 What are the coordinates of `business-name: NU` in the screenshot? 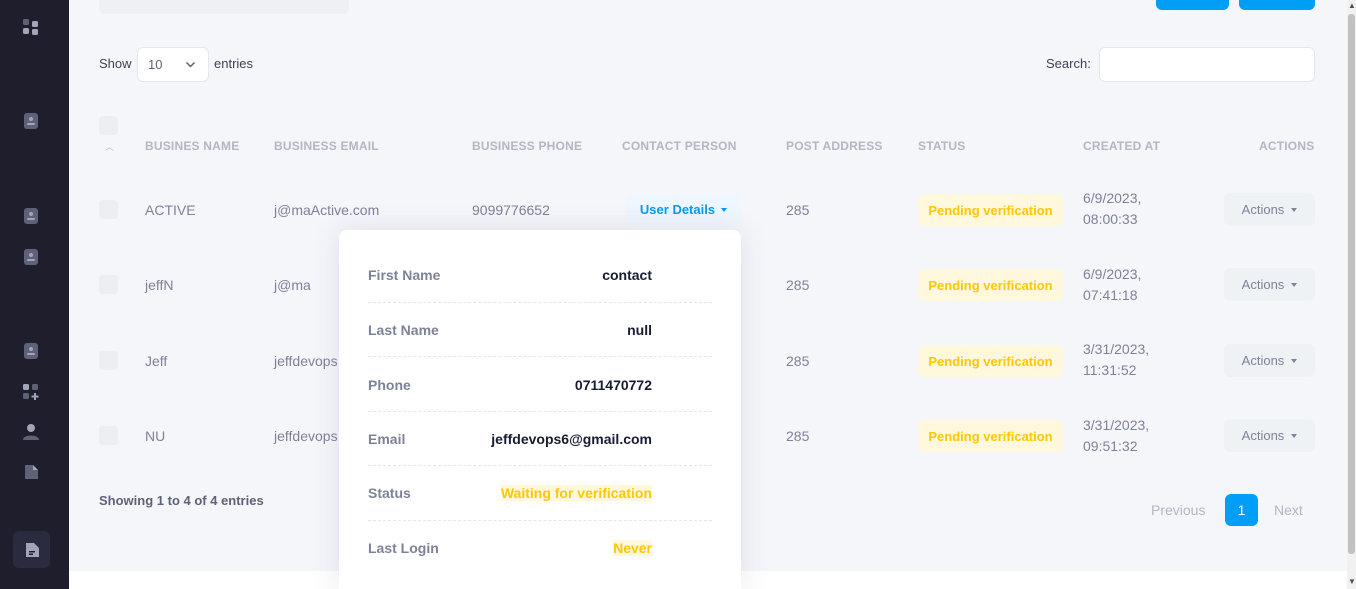 It's located at (155, 436).